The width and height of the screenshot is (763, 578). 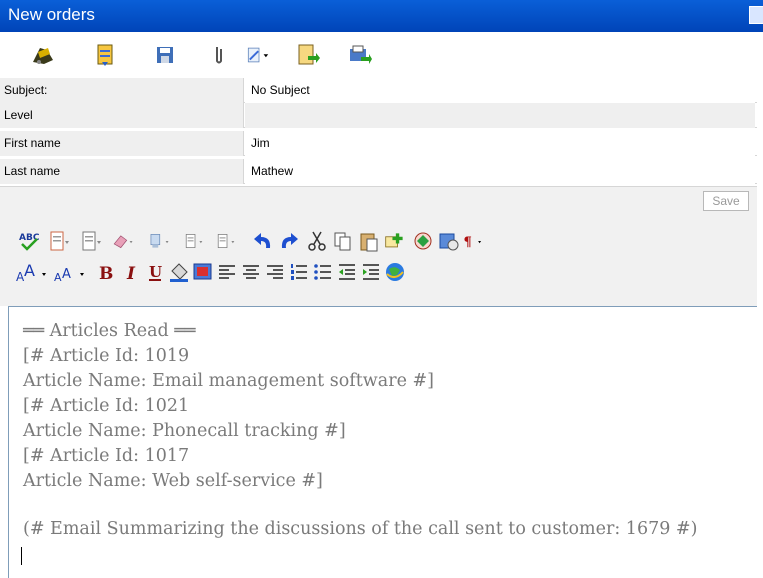 What do you see at coordinates (275, 272) in the screenshot?
I see `align-right-icon` at bounding box center [275, 272].